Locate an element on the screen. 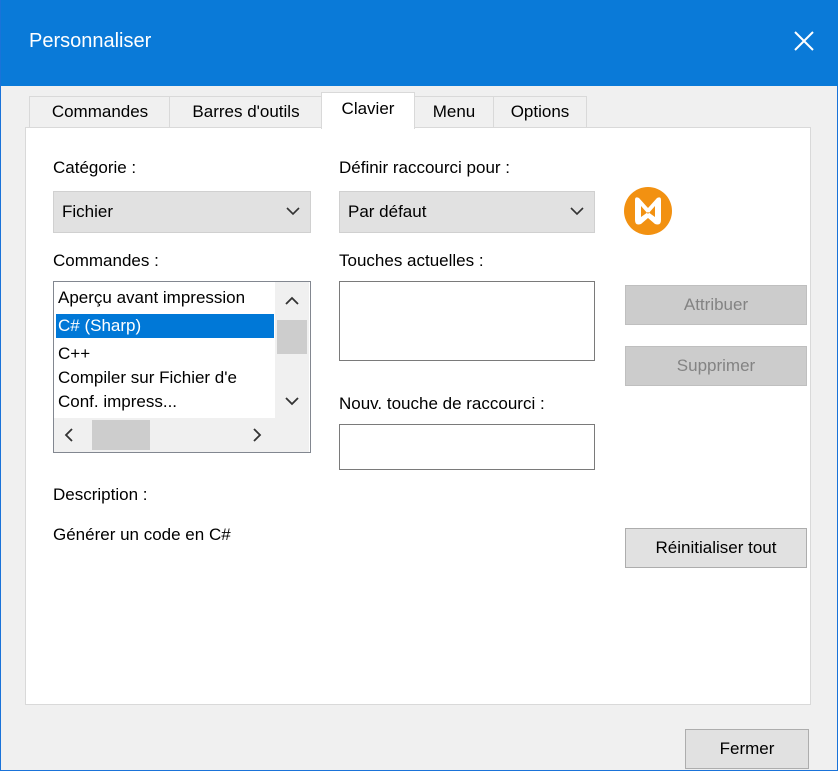 The height and width of the screenshot is (772, 838). tab-clavier: Clavier is located at coordinates (368, 110).